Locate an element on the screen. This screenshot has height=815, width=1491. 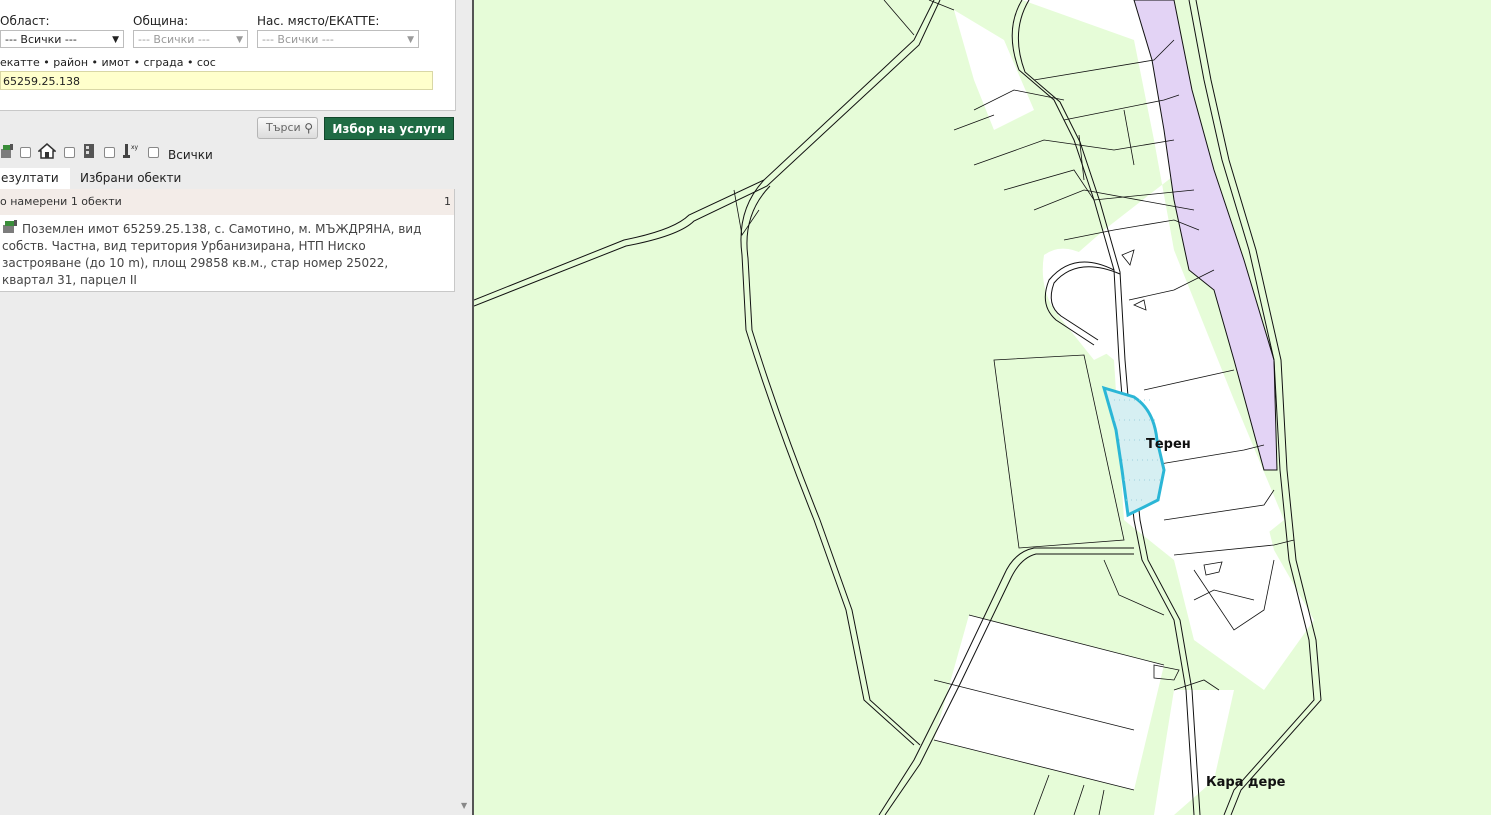
scroll-down-arrow-icon: ▼ is located at coordinates (464, 805).